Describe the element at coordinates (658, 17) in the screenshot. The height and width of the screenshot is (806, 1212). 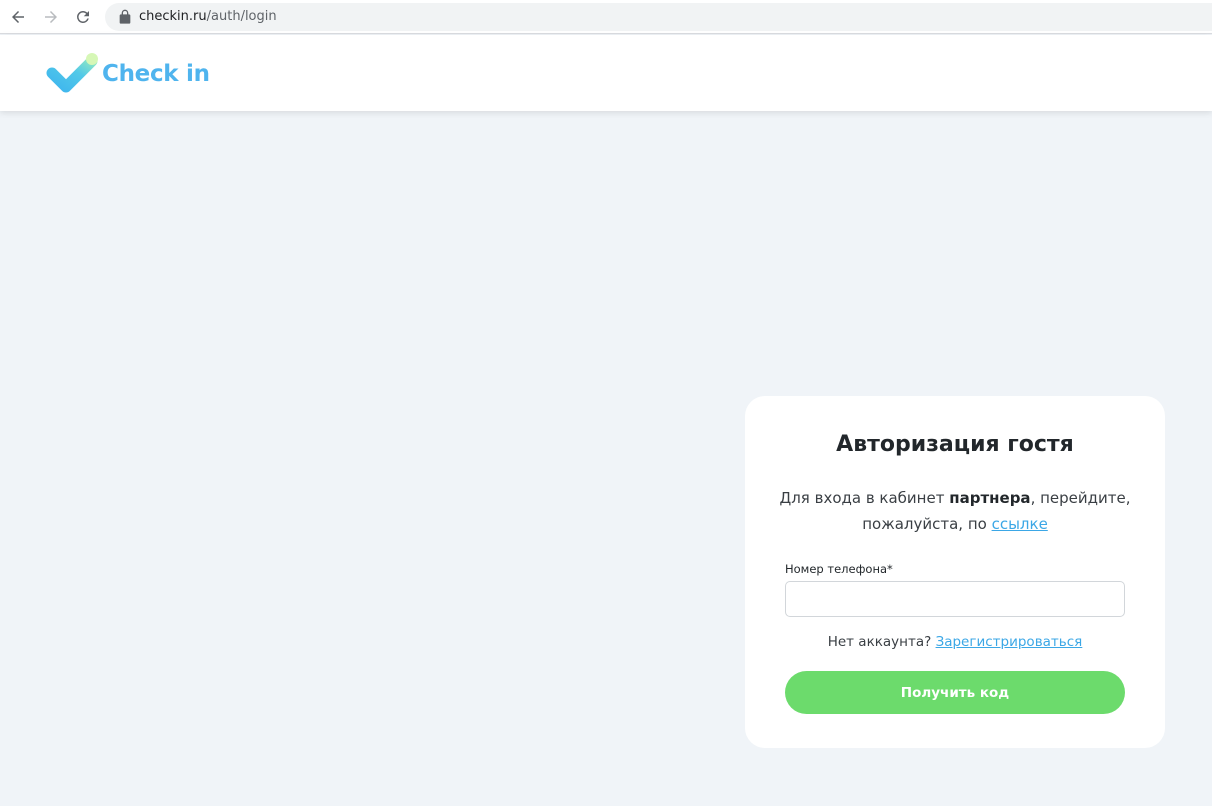
I see `address-bar: checkin.ru/auth/login` at that location.